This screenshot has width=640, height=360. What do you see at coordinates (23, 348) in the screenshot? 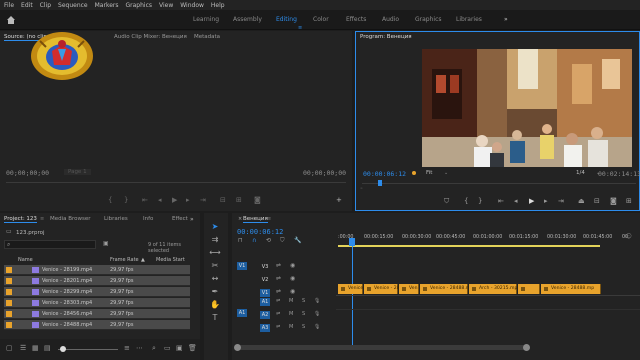
I see `list-view-icon: ☰` at bounding box center [23, 348].